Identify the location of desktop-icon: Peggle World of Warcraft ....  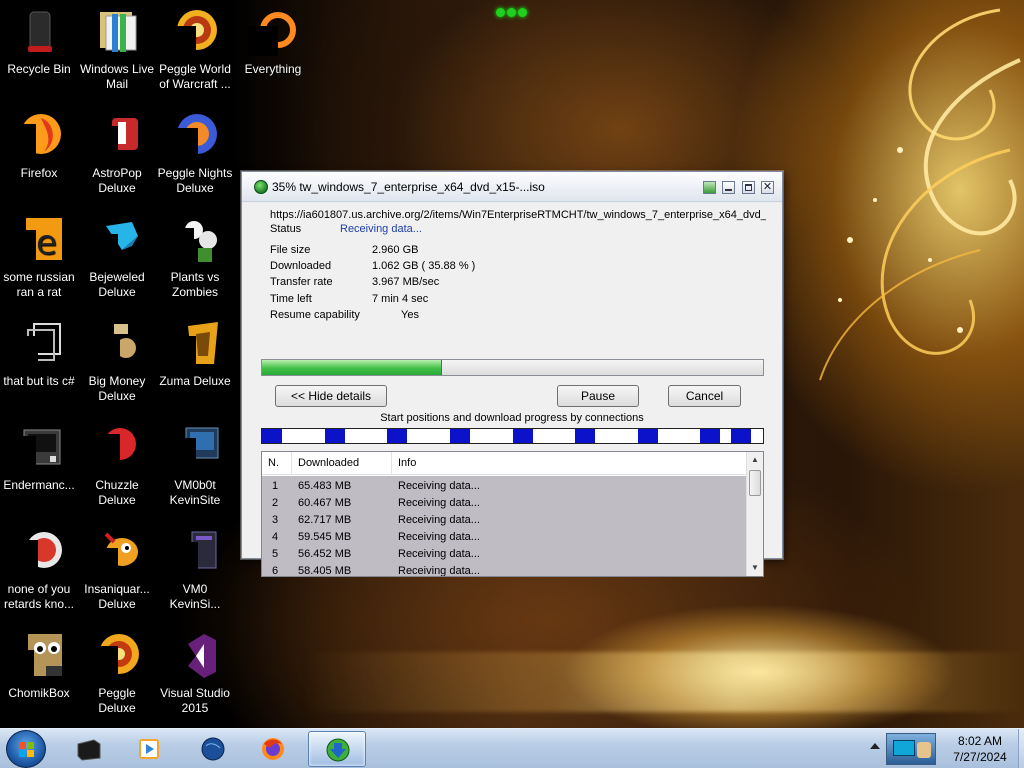
(195, 50).